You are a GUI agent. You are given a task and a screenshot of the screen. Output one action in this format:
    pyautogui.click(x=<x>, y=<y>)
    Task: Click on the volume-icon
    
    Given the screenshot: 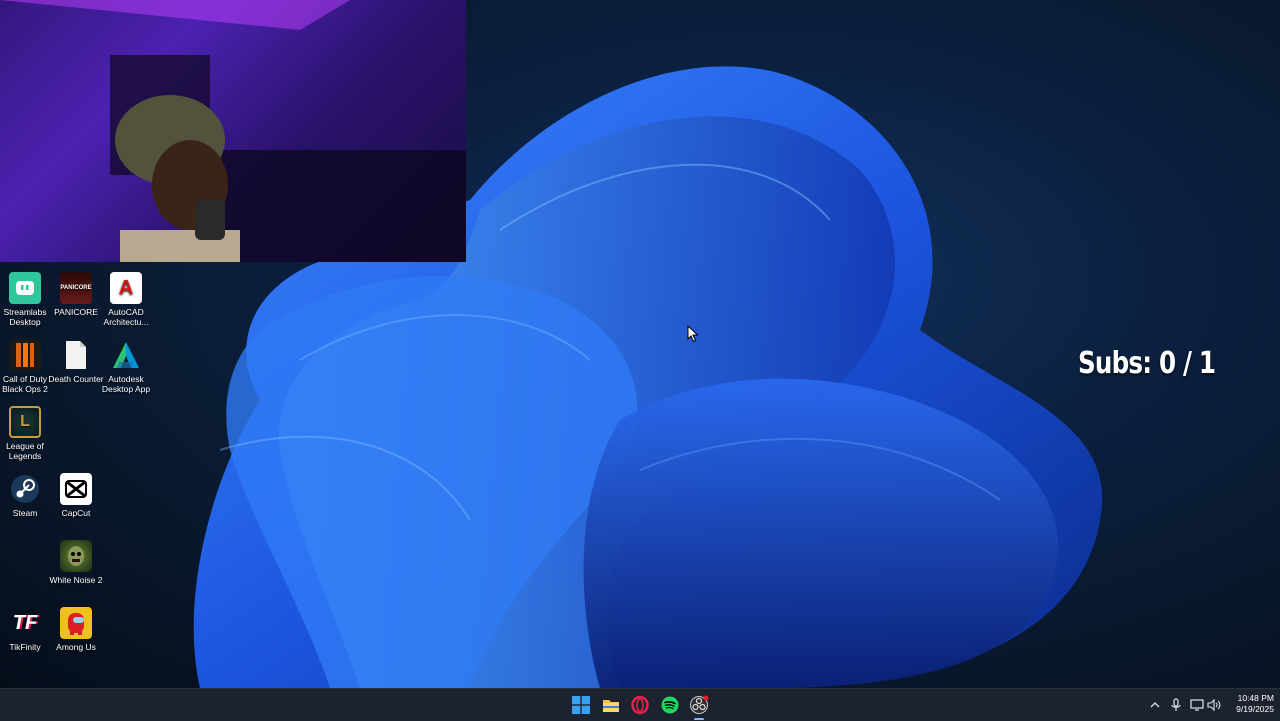 What is the action you would take?
    pyautogui.click(x=1214, y=705)
    